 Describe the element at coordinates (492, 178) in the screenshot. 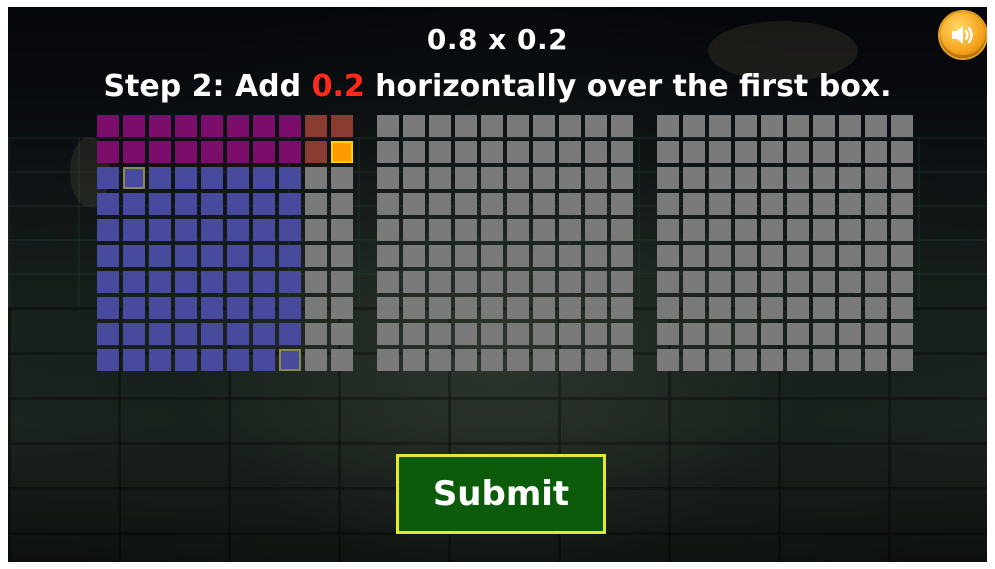

I see `grid-2-cell-r3-c5` at that location.